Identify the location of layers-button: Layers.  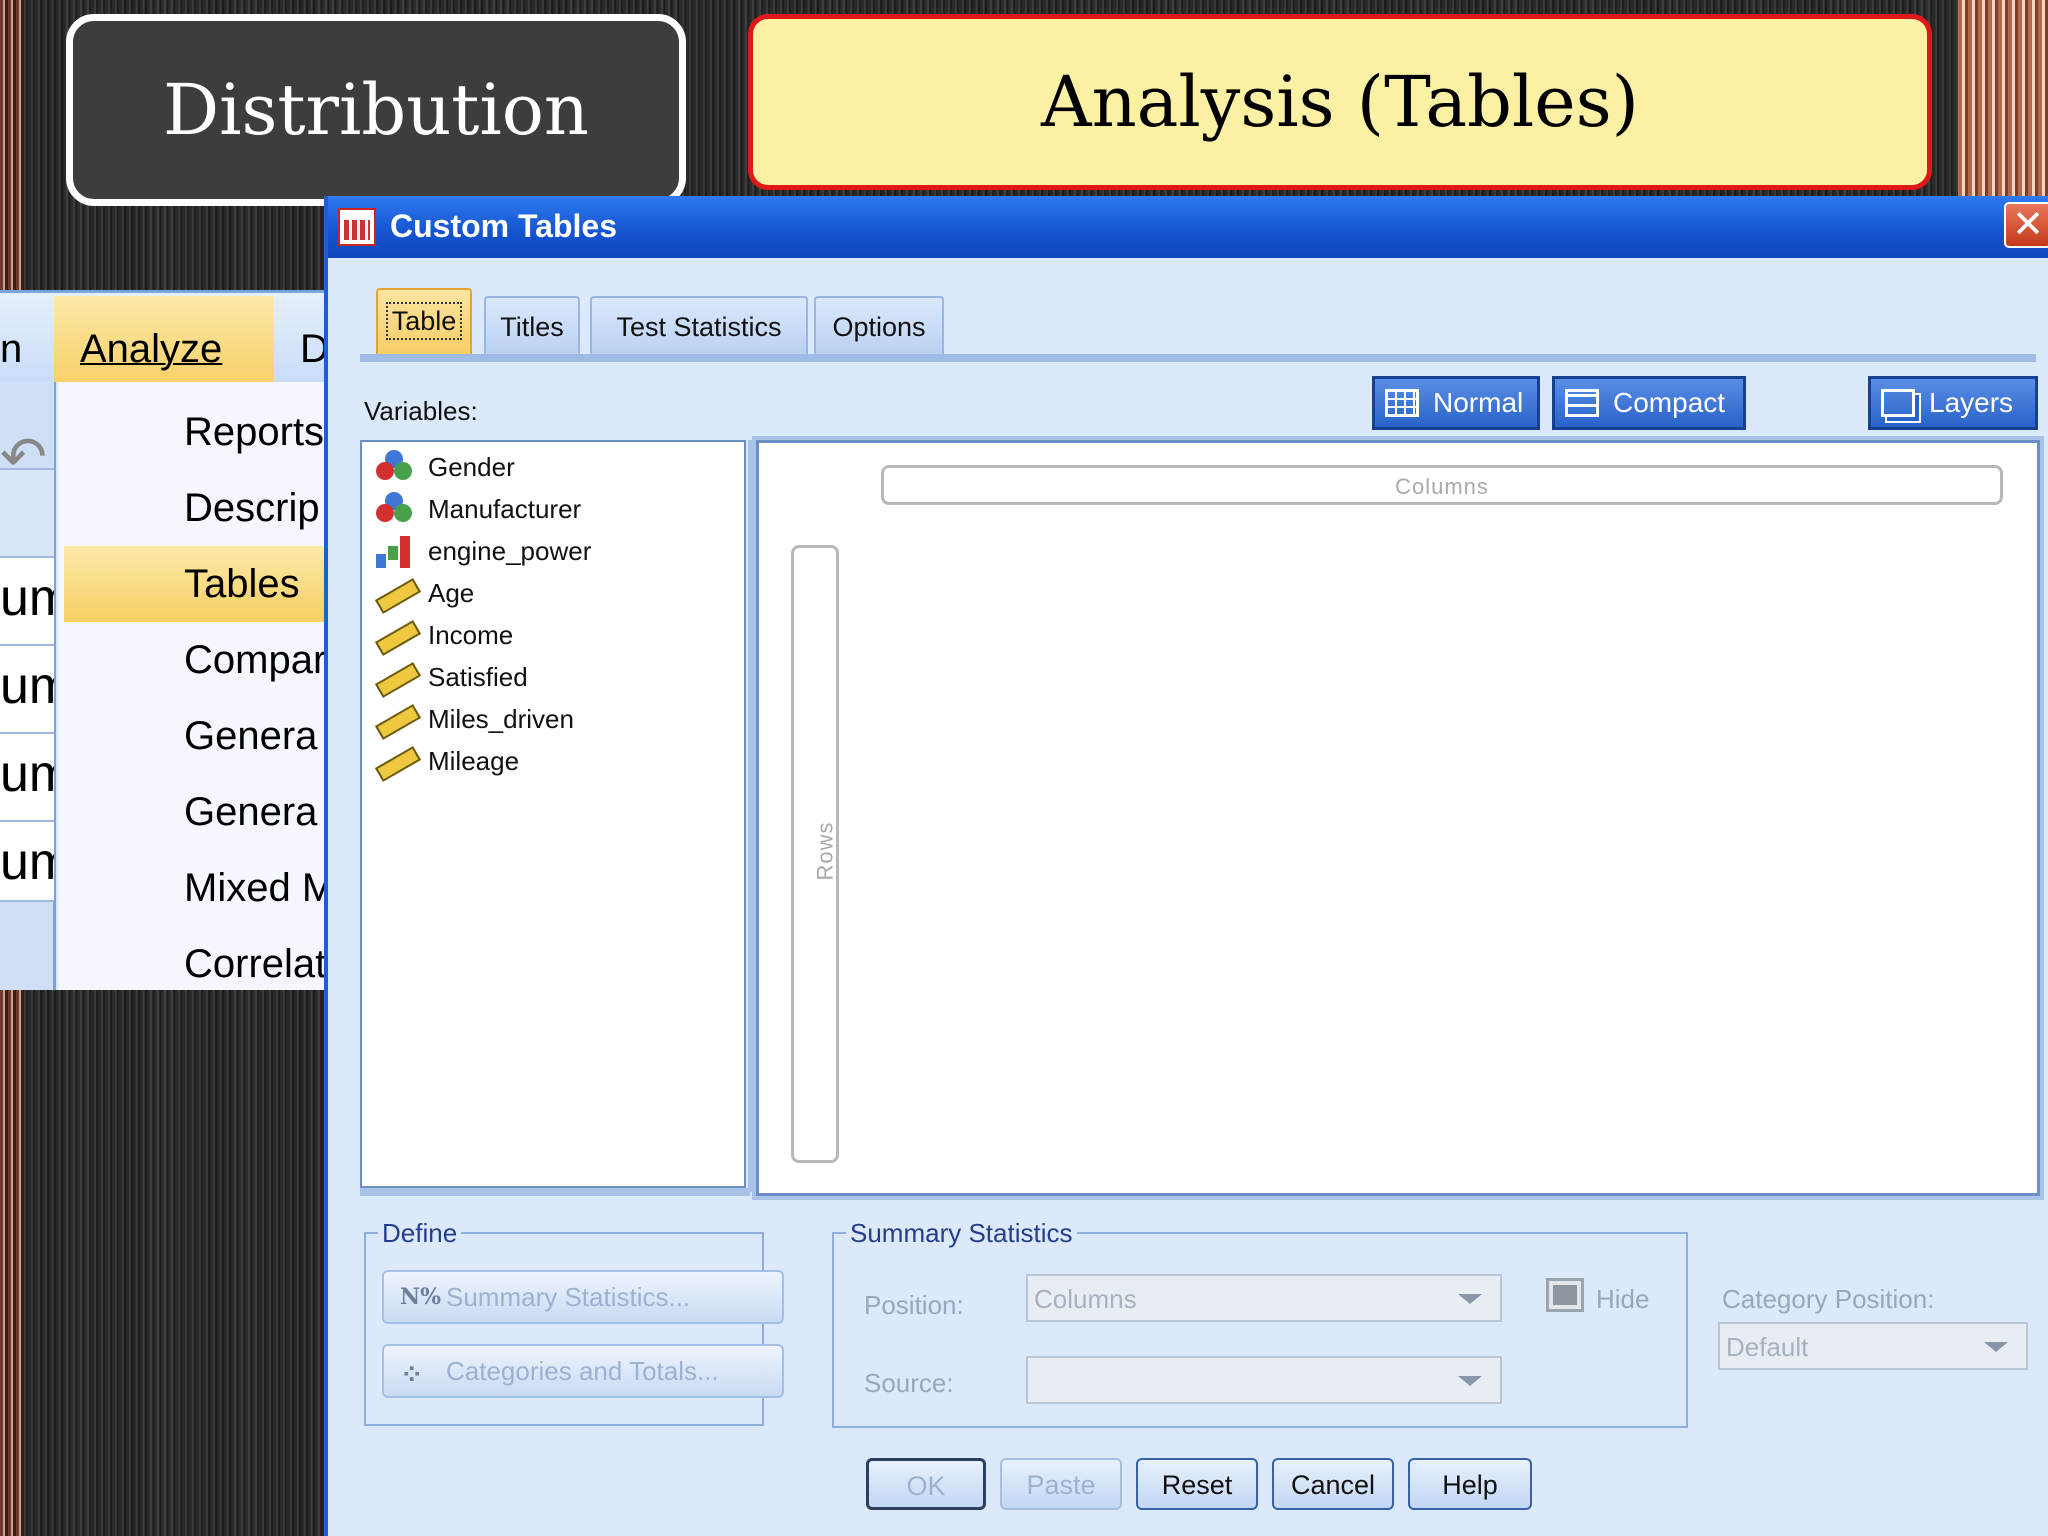
(1953, 403).